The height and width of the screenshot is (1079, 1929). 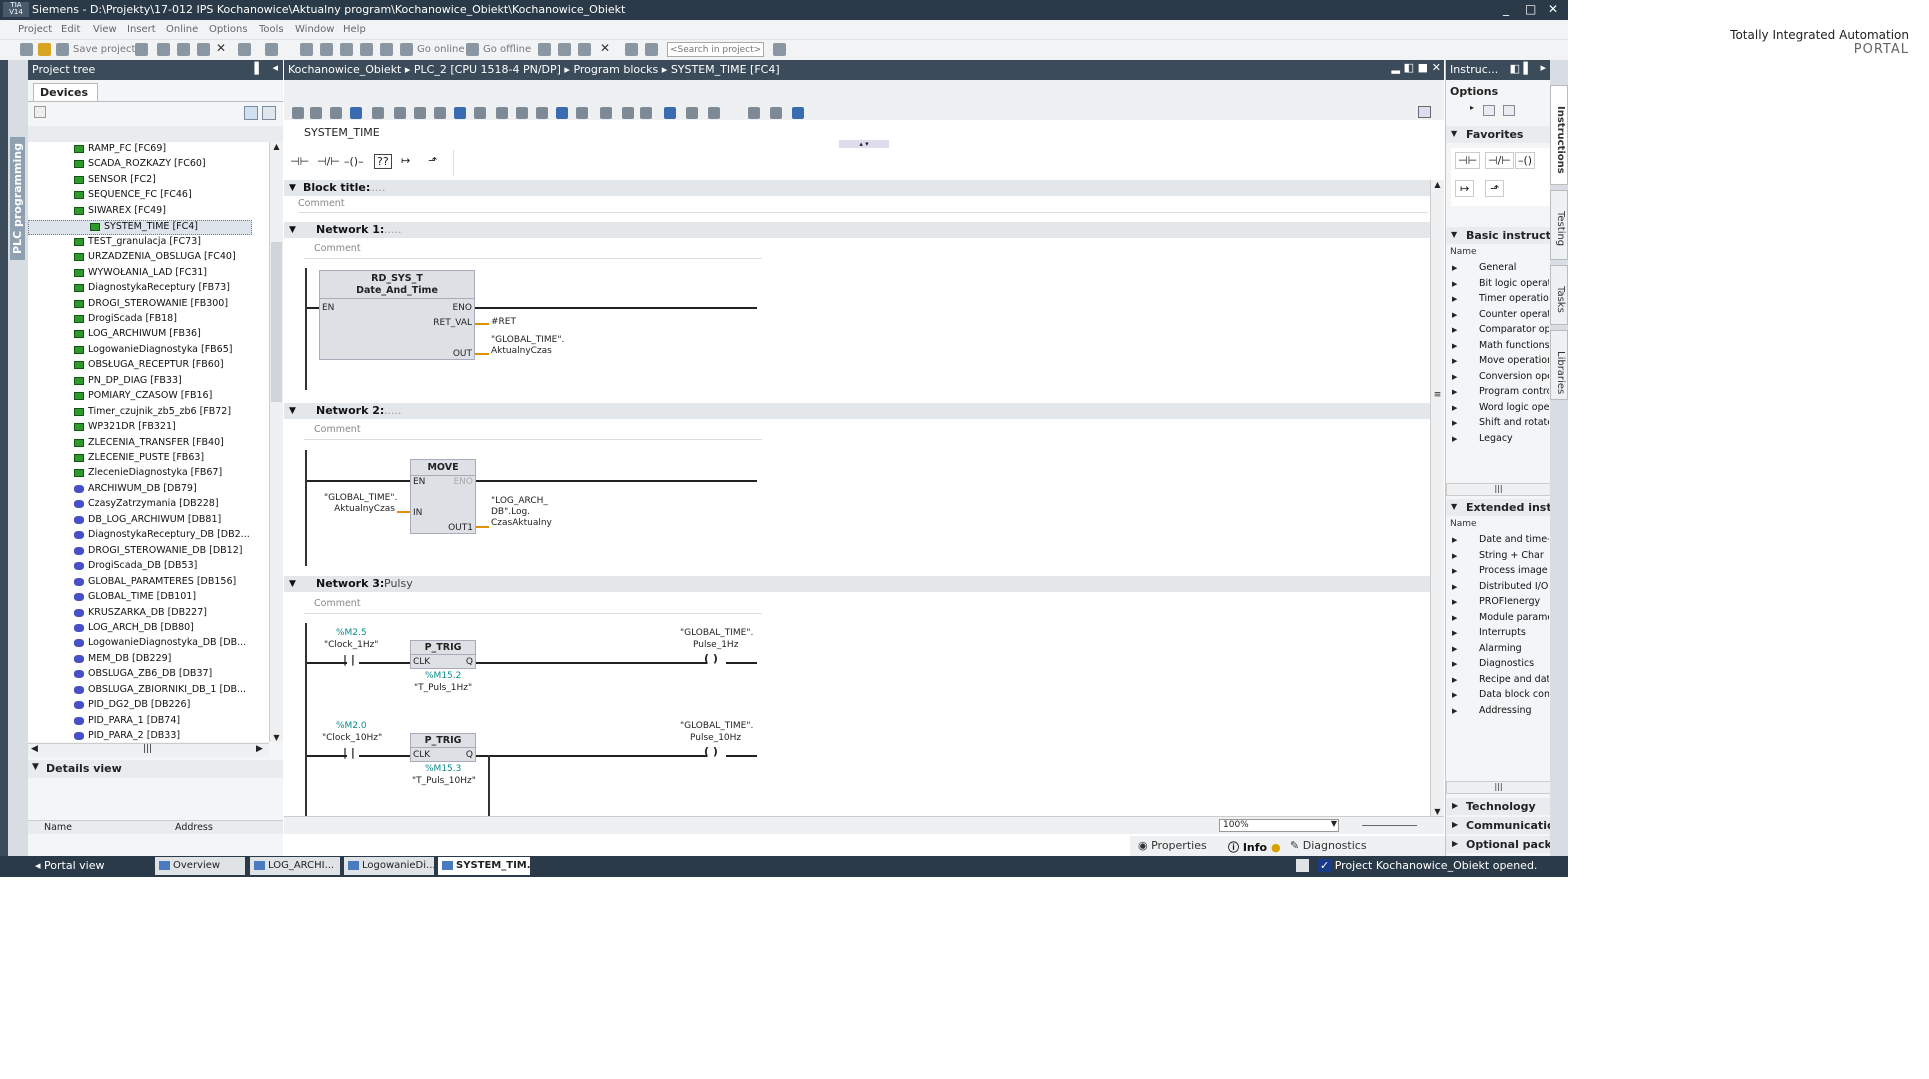 What do you see at coordinates (469, 662) in the screenshot?
I see `p-trig-1-q-pin: Q` at bounding box center [469, 662].